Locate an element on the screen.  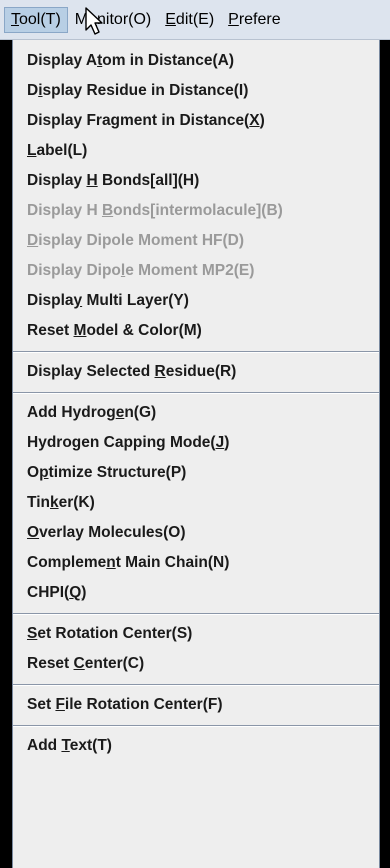
menu-item-display-h-bonds-intermolacule: Display H Bonds[intermolacule](B) is located at coordinates (155, 210).